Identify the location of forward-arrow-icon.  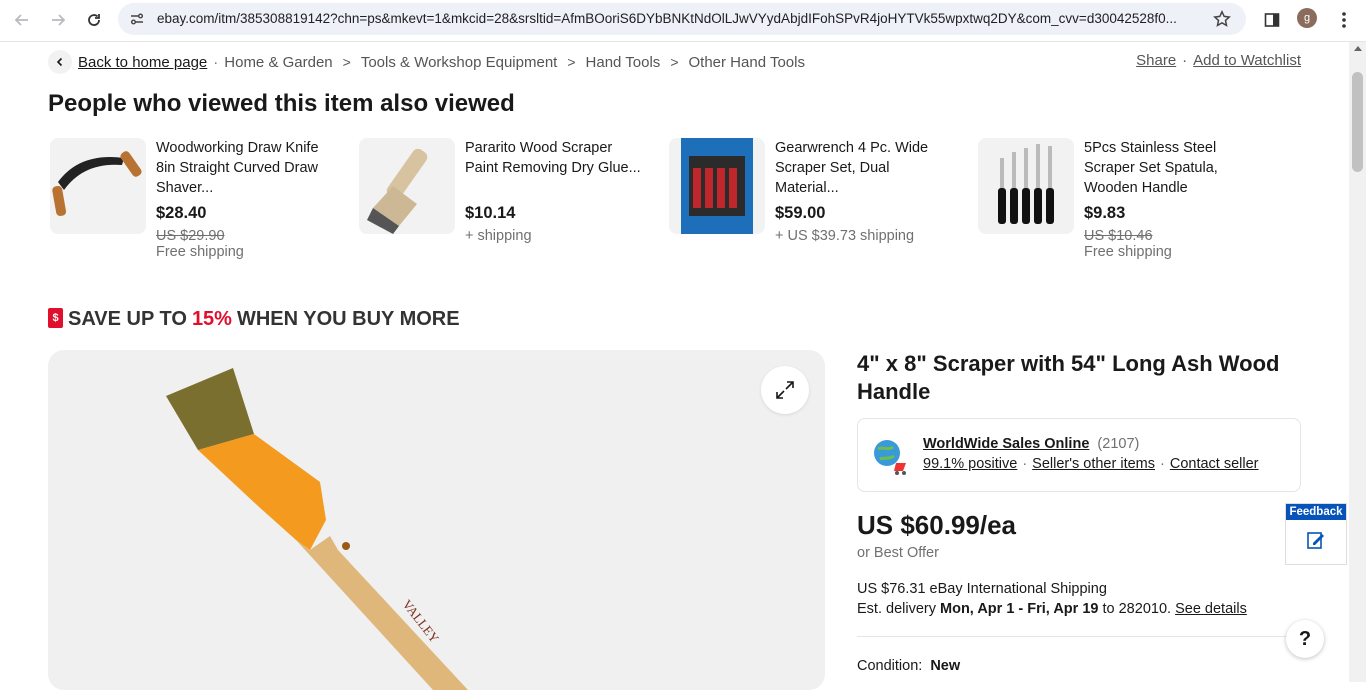
(58, 20).